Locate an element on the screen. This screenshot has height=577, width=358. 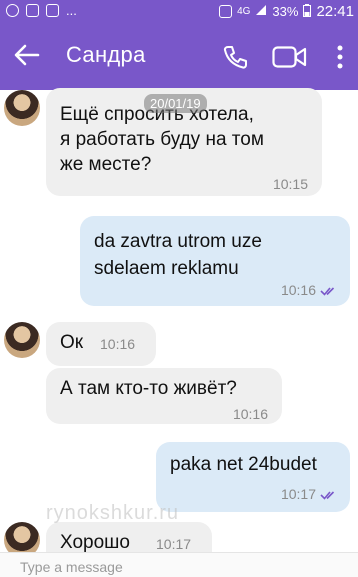
clock: 22:41 is located at coordinates (335, 11).